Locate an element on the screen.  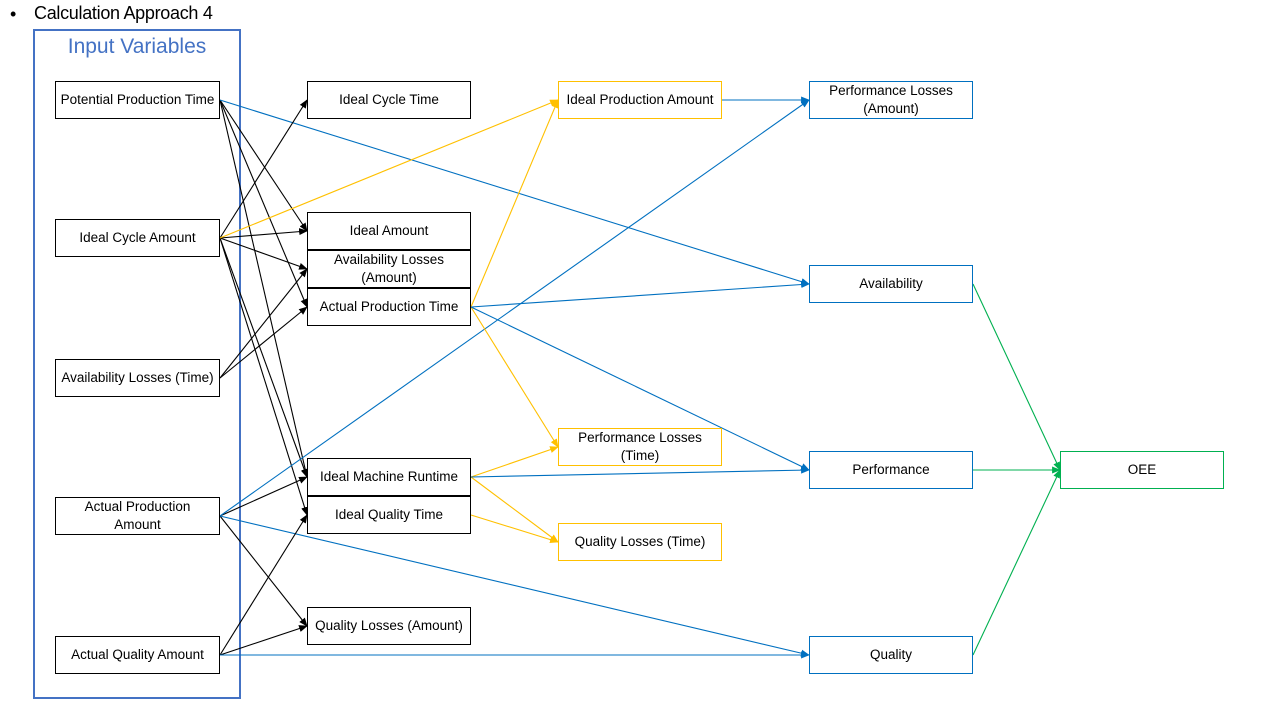
node-potential-production-time: Potential Production Time is located at coordinates (137, 100).